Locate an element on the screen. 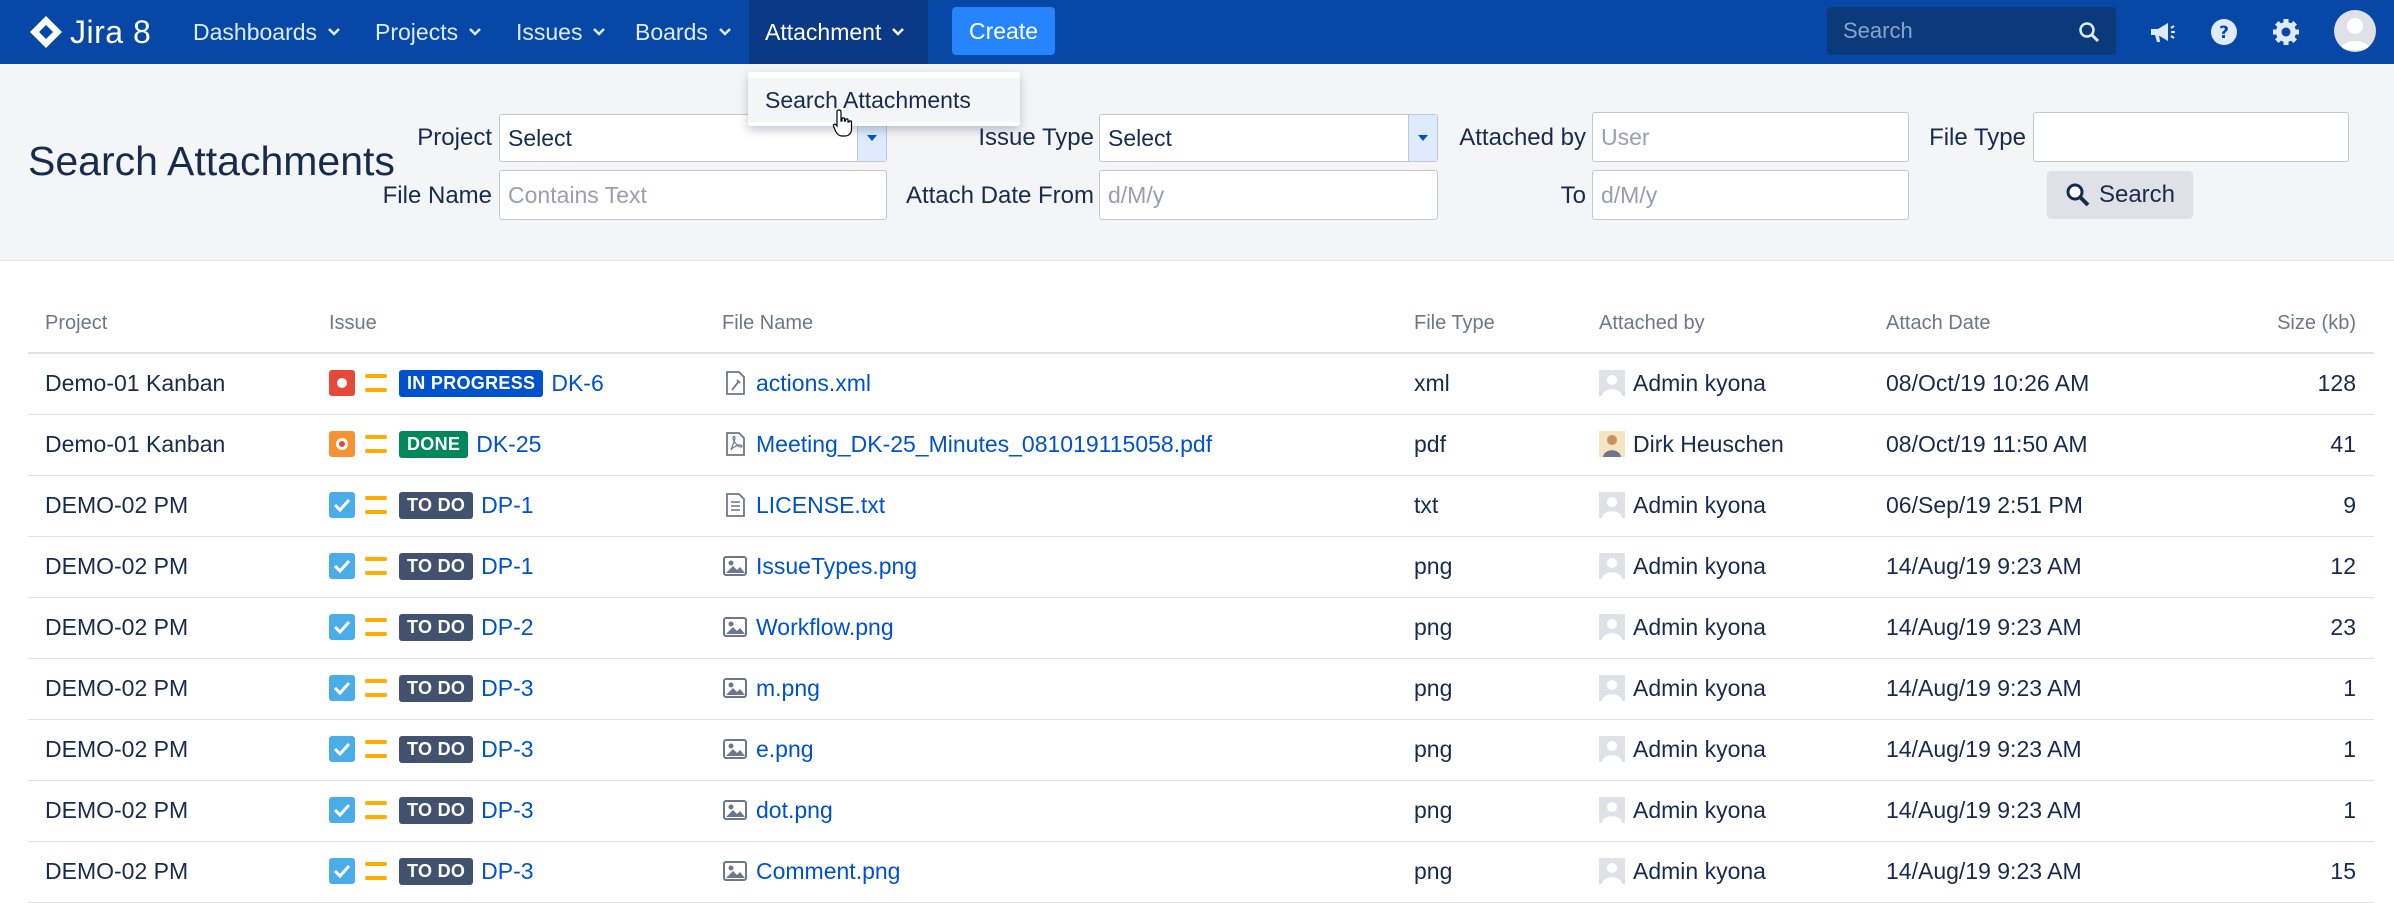 The width and height of the screenshot is (2394, 903). hand-cursor-icon is located at coordinates (842, 123).